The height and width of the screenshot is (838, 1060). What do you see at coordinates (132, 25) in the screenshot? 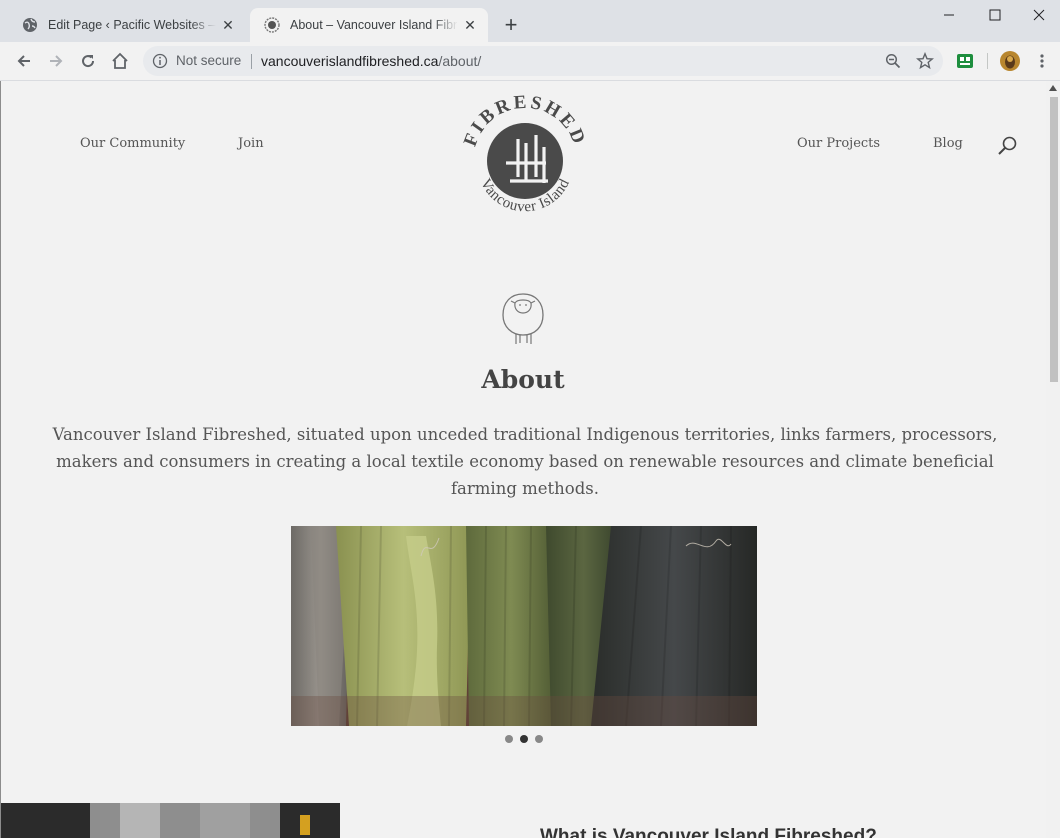
I see `tab-title: Edit Page ‹ Pacific Websites — WordPress` at bounding box center [132, 25].